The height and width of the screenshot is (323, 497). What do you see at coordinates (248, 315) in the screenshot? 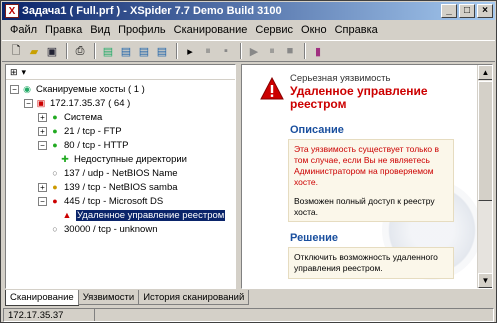
I see `status-bar: 172.17.35.37` at bounding box center [248, 315].